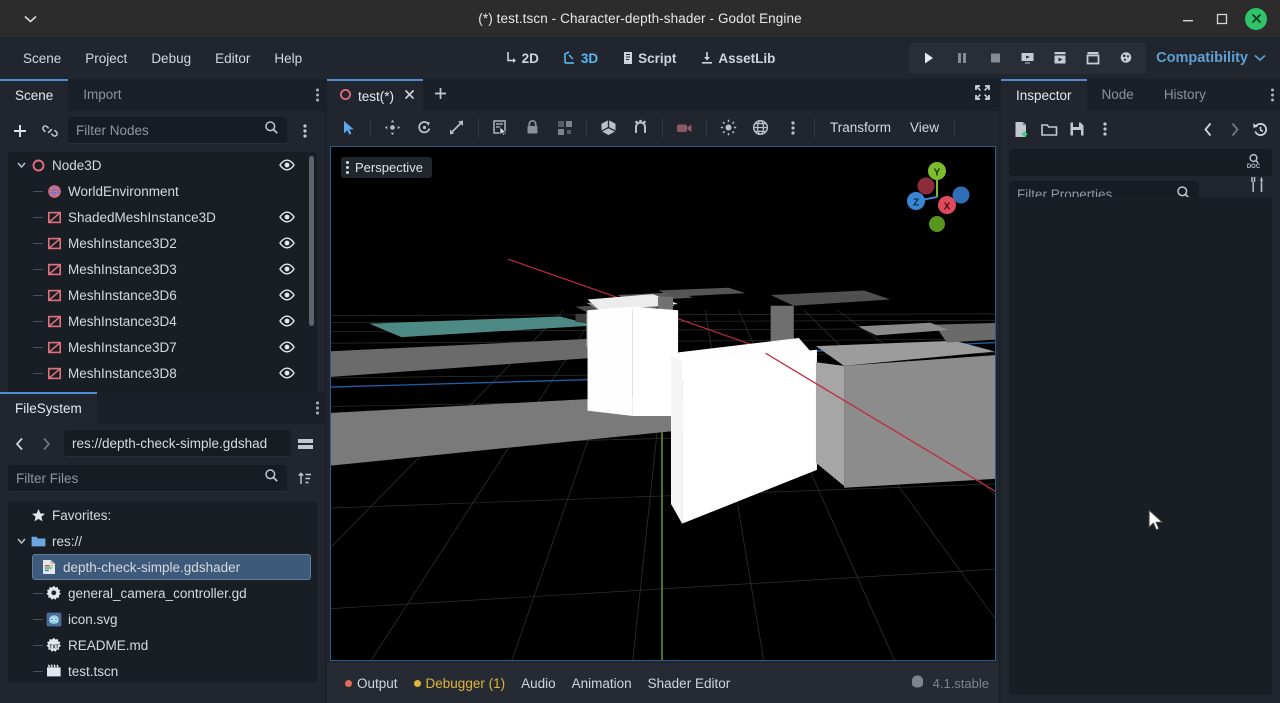 The width and height of the screenshot is (1280, 703). What do you see at coordinates (1213, 58) in the screenshot?
I see `renderer-selector: Compatibility` at bounding box center [1213, 58].